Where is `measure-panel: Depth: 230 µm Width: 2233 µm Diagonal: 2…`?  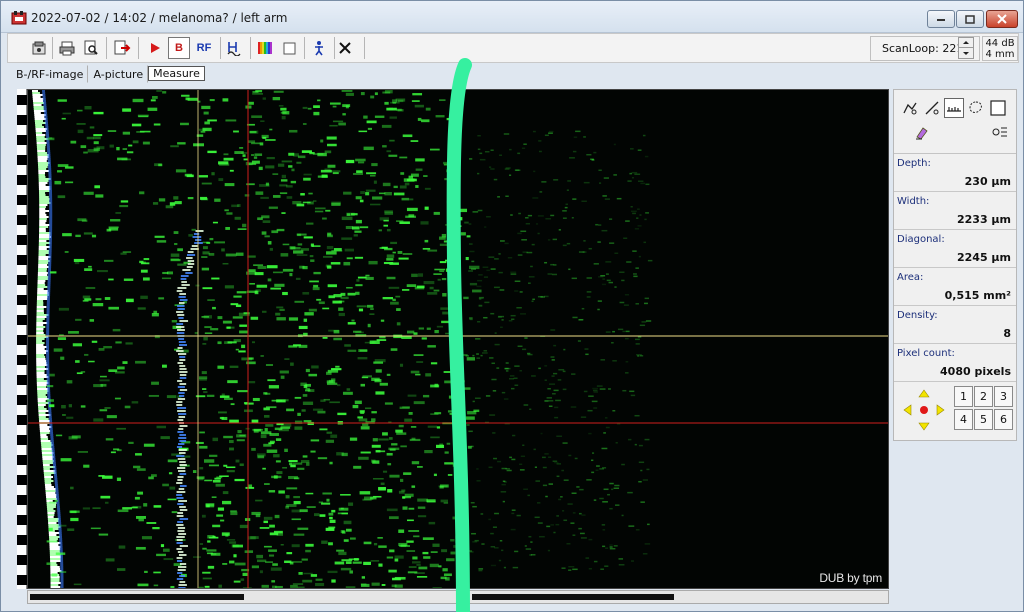 measure-panel: Depth: 230 µm Width: 2233 µm Diagonal: 2… is located at coordinates (955, 265).